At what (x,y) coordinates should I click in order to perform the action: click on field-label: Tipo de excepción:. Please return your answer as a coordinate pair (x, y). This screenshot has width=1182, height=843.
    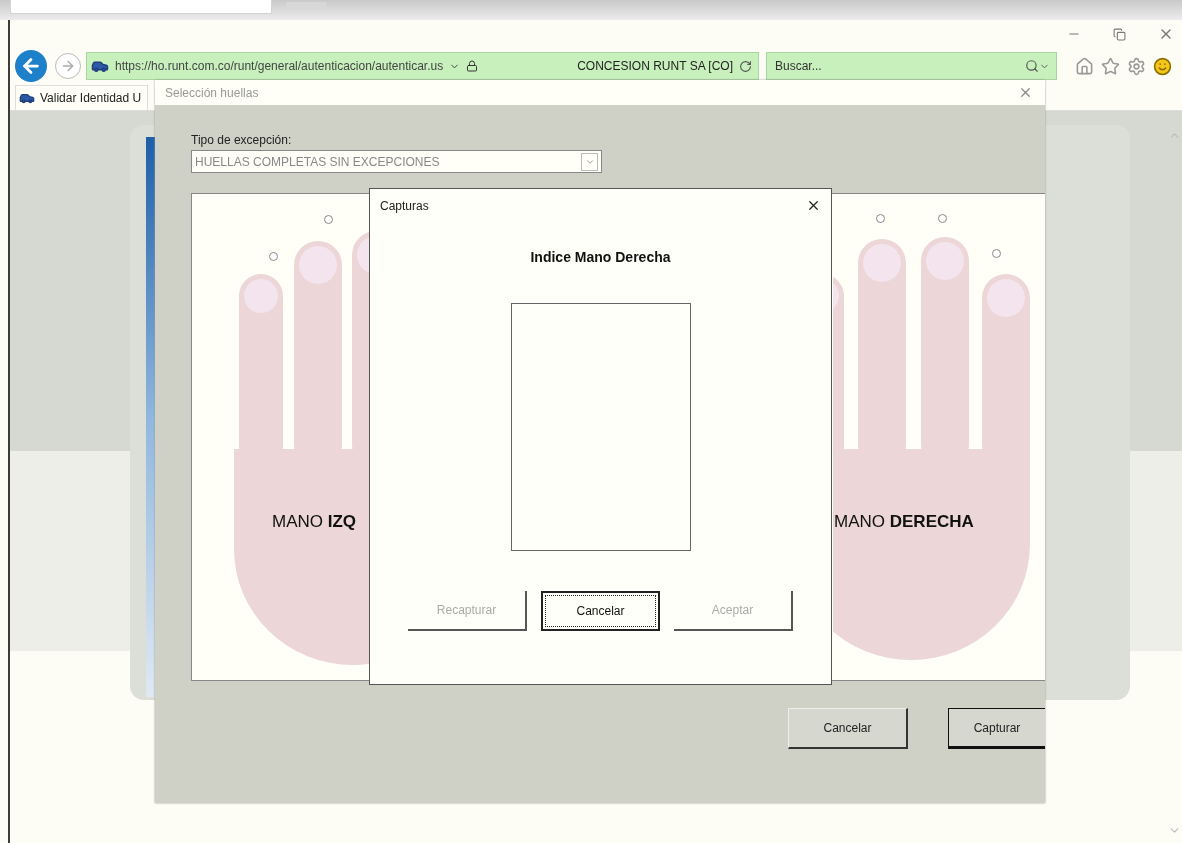
    Looking at the image, I should click on (241, 140).